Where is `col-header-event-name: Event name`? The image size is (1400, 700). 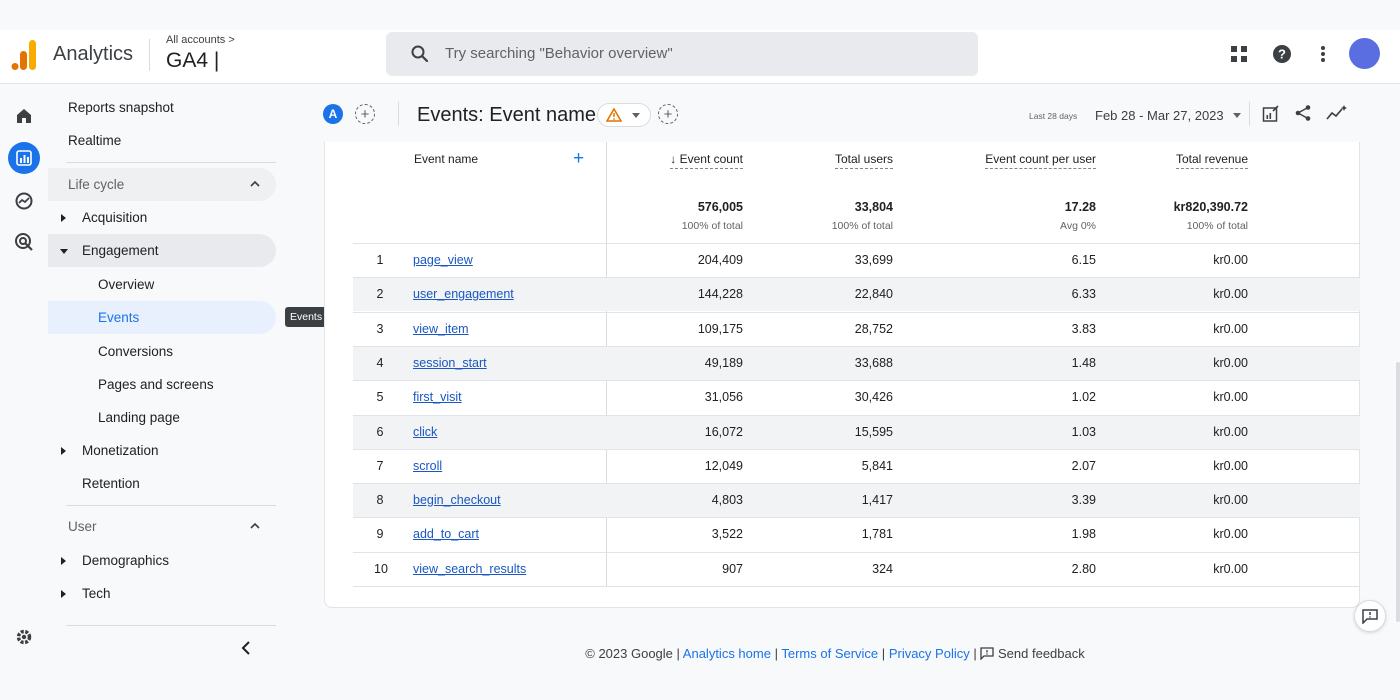
col-header-event-name: Event name is located at coordinates (446, 159).